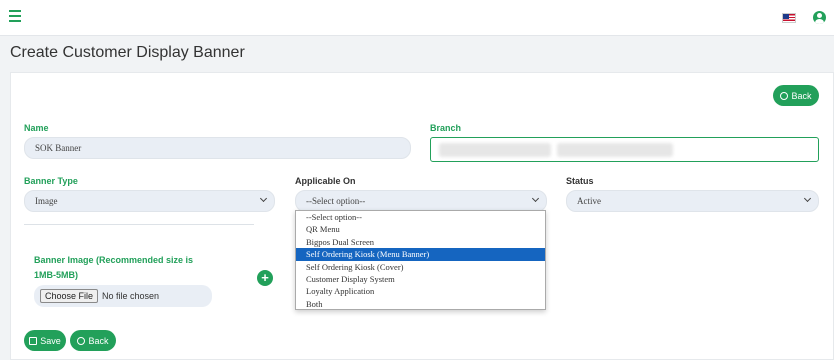 This screenshot has width=834, height=360. What do you see at coordinates (420, 229) in the screenshot?
I see `dropdown-option: QR Menu` at bounding box center [420, 229].